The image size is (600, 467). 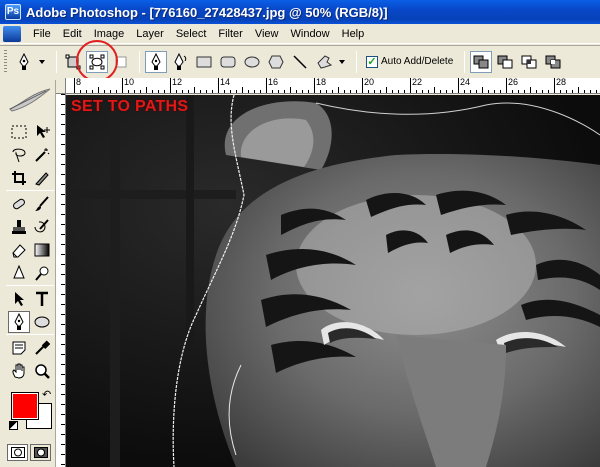 I want to click on foreground-color-swatch, so click(x=25, y=406).